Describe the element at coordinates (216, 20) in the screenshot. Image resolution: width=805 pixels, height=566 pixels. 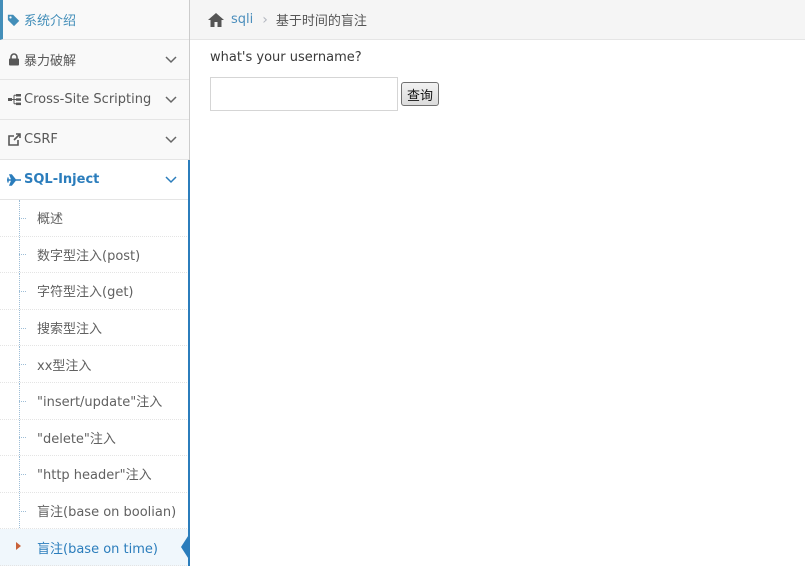
I see `home-icon` at that location.